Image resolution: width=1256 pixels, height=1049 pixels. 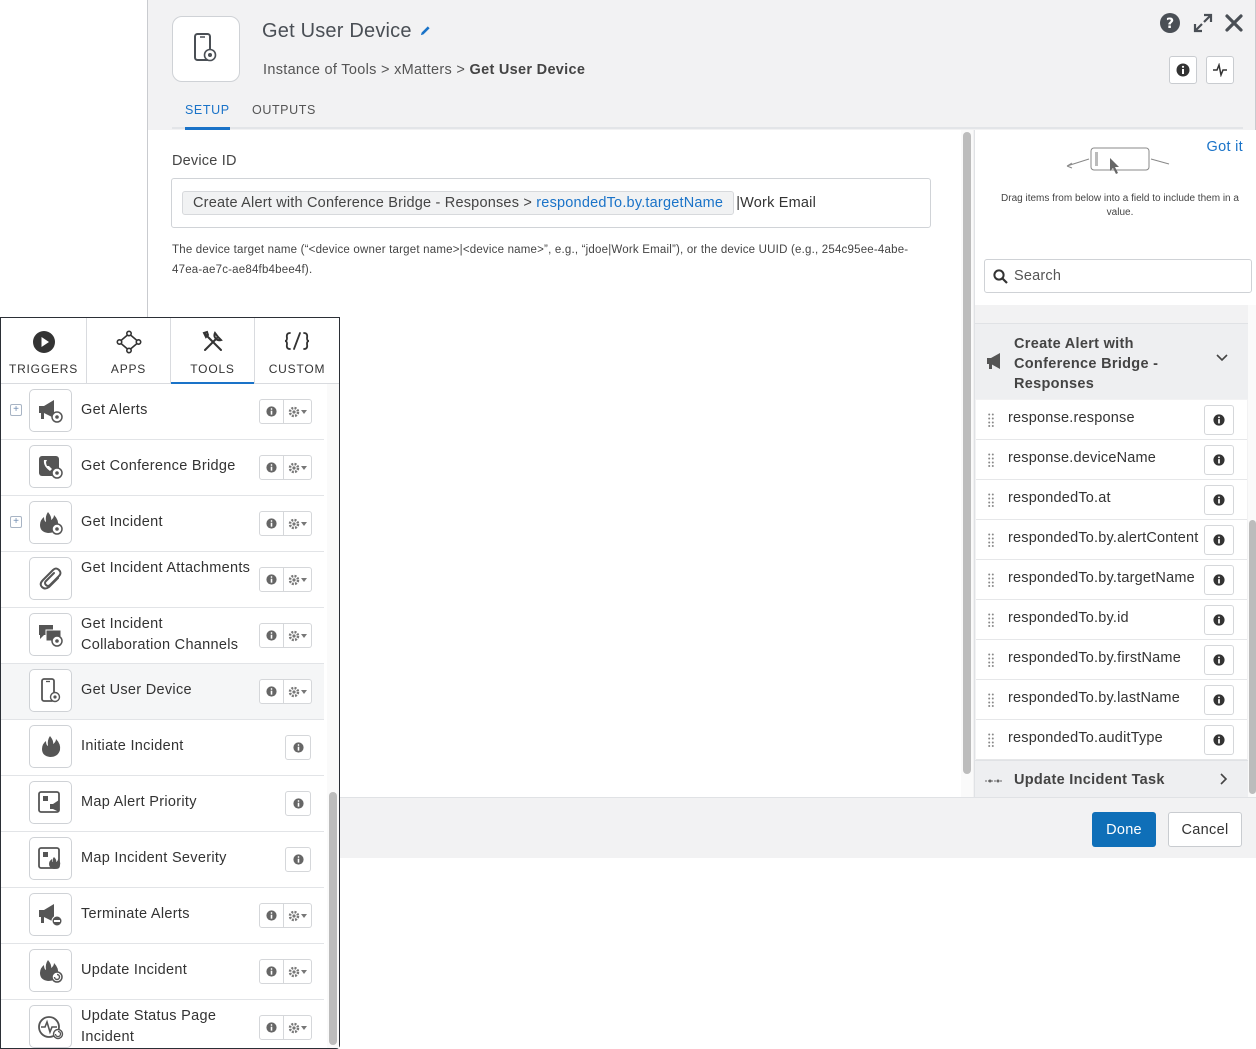 What do you see at coordinates (162, 636) in the screenshot?
I see `tool-item: Get Incident Collaboration Channels` at bounding box center [162, 636].